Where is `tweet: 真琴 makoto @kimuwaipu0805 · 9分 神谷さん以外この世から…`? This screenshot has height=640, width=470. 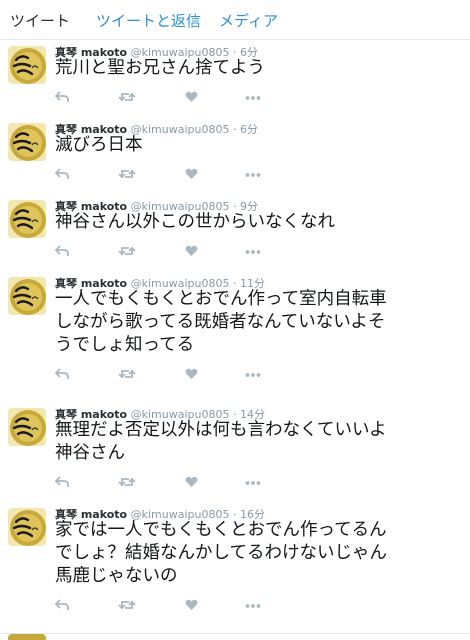 tweet: 真琴 makoto @kimuwaipu0805 · 9分 神谷さん以外この世から… is located at coordinates (235, 233).